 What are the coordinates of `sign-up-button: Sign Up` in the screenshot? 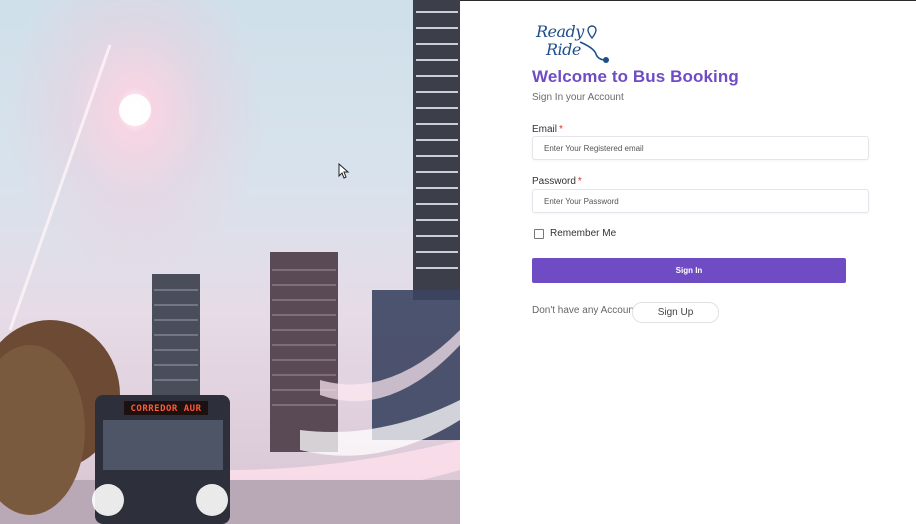 It's located at (675, 312).